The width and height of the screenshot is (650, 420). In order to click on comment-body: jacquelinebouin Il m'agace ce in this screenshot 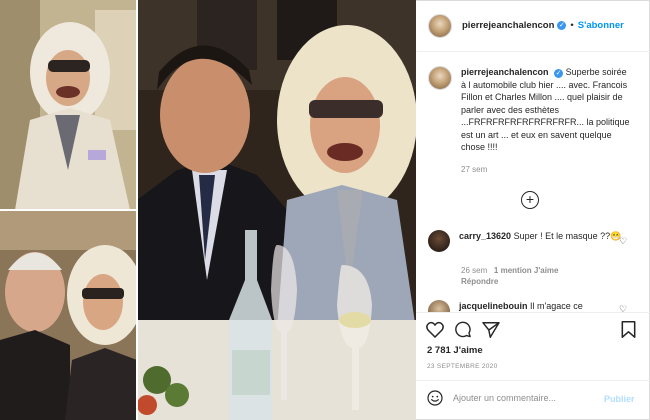, I will do `click(543, 306)`.